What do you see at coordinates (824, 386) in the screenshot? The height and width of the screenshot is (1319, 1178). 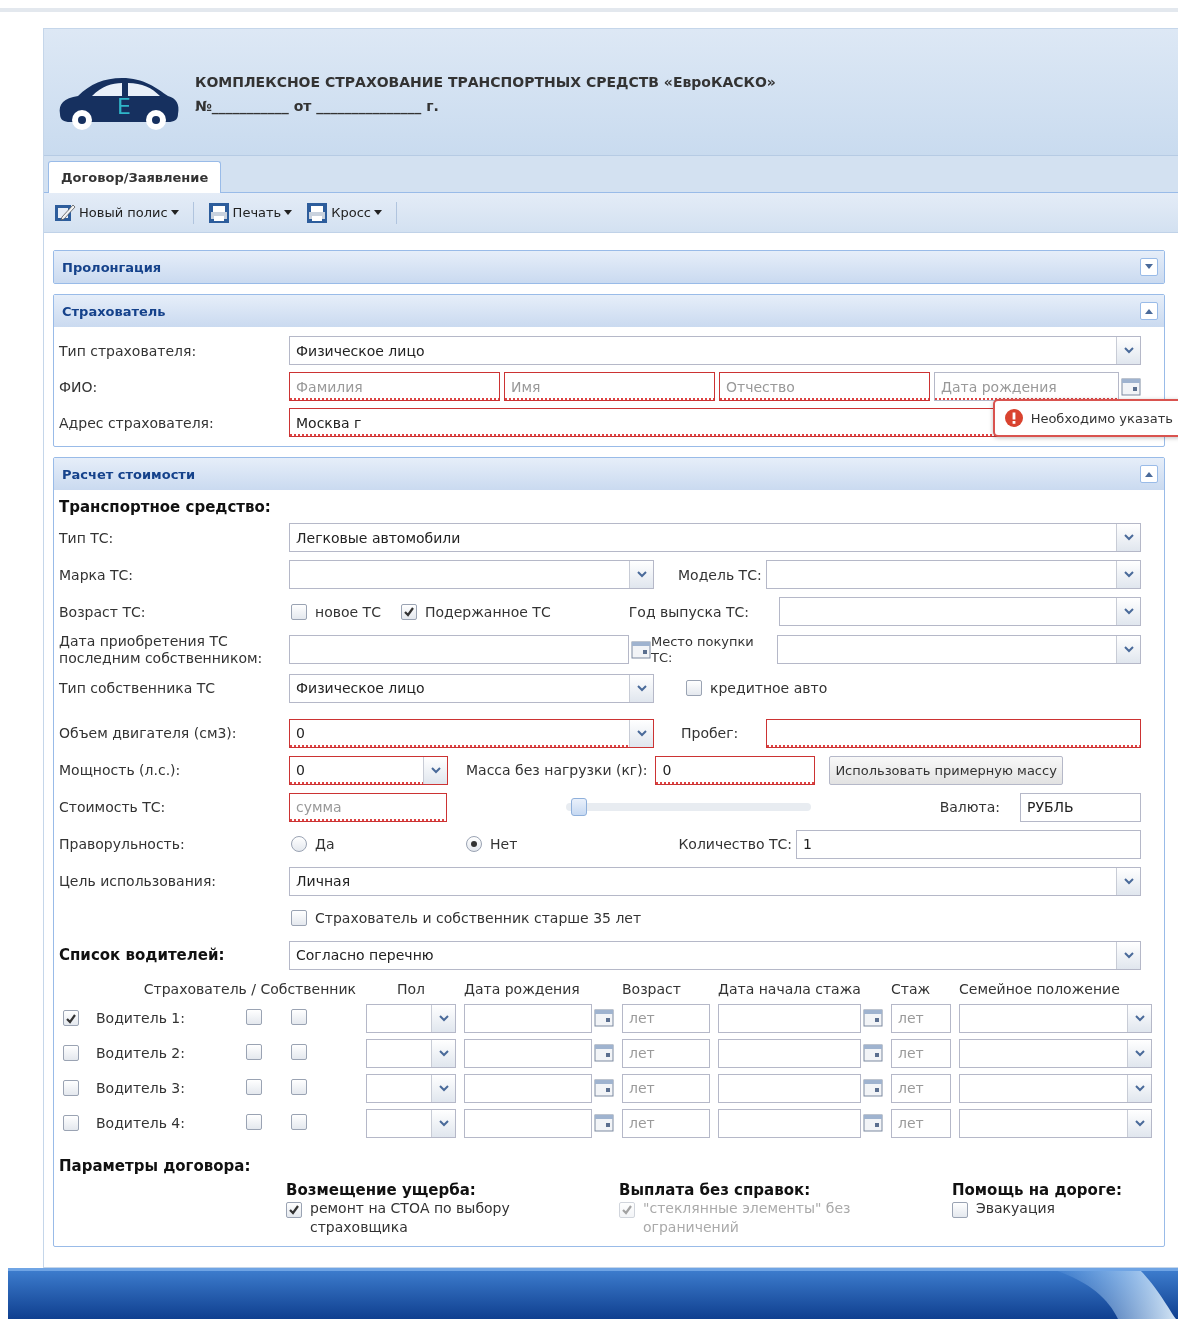 I see `text-field: Отчество` at bounding box center [824, 386].